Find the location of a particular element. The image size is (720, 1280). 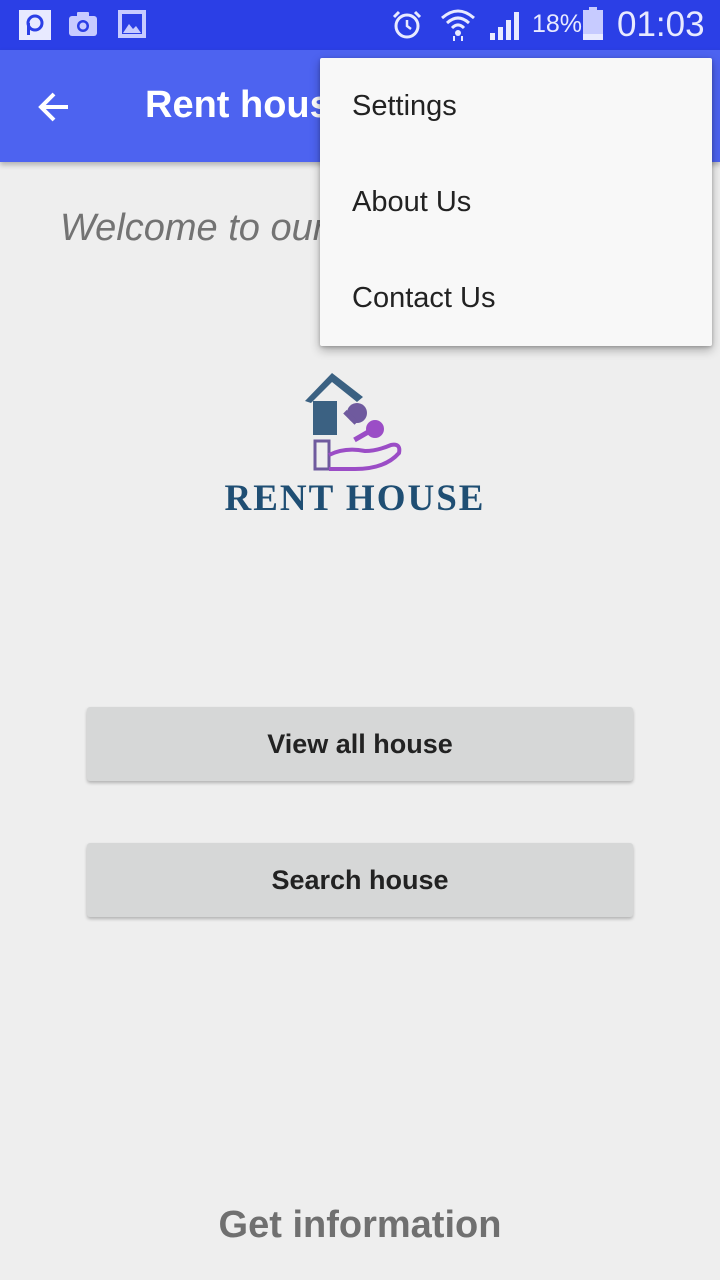

view-all-house-button: View all house is located at coordinates (360, 744).